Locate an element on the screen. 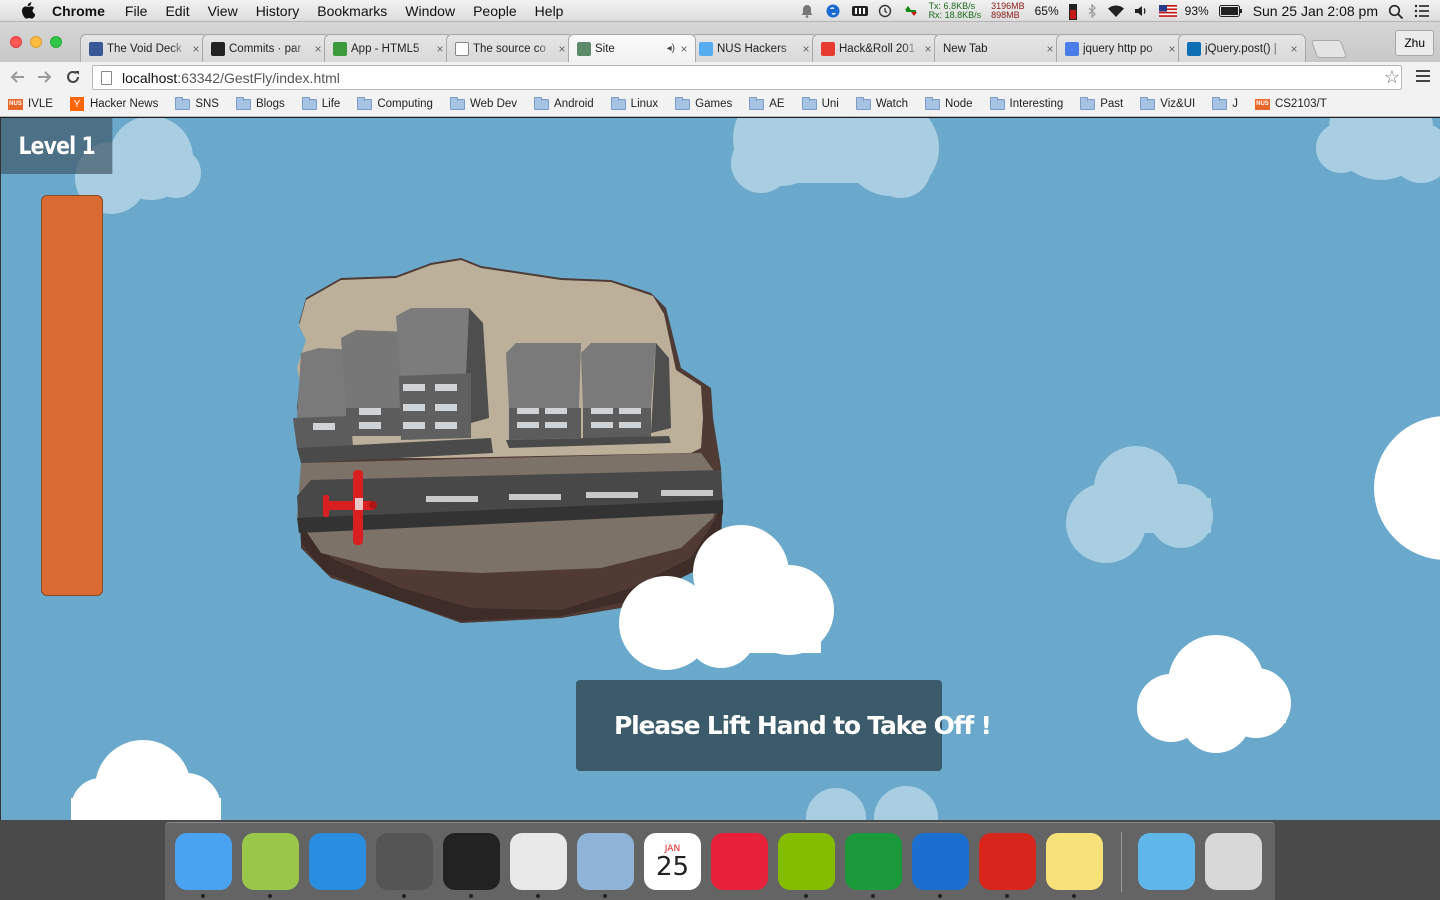 Image resolution: width=1440 pixels, height=900 pixels. notes-icon is located at coordinates (1074, 865).